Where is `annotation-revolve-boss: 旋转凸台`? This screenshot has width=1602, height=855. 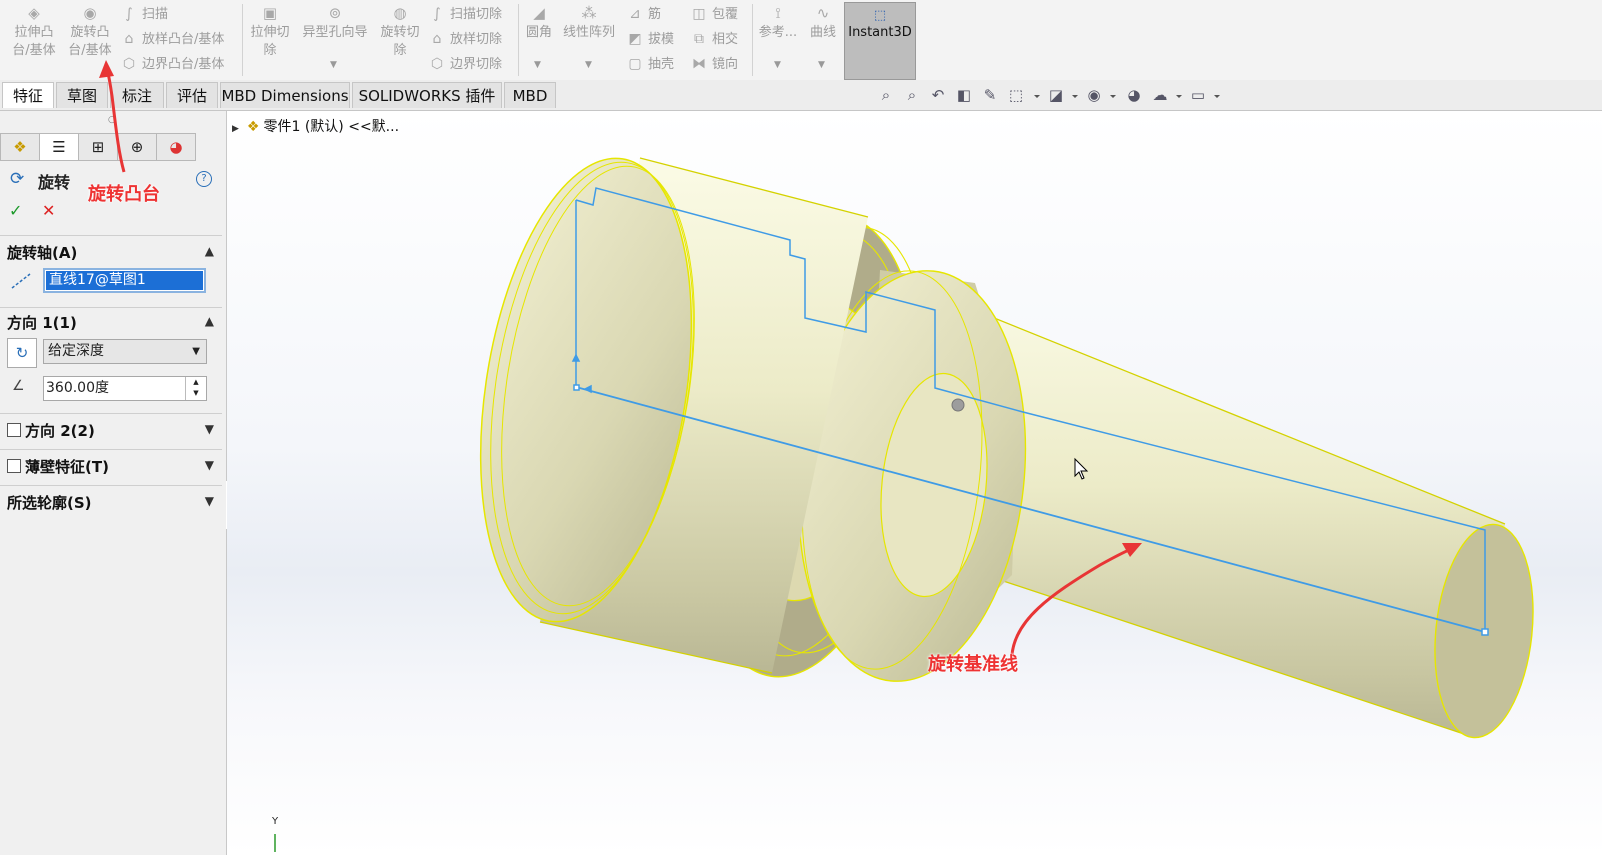 annotation-revolve-boss: 旋转凸台 is located at coordinates (124, 194).